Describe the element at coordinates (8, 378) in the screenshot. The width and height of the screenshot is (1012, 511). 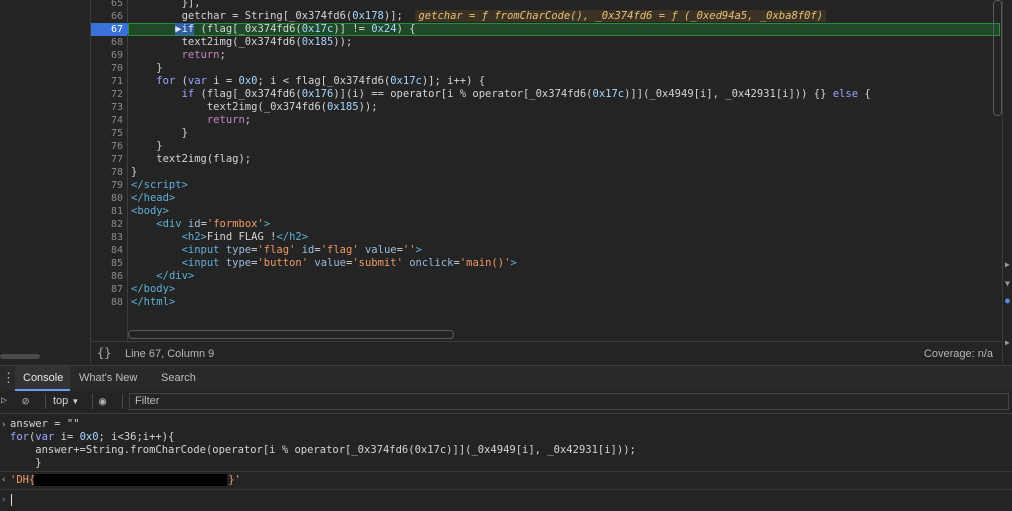
I see `drawer-menu-icon: ⋮` at that location.